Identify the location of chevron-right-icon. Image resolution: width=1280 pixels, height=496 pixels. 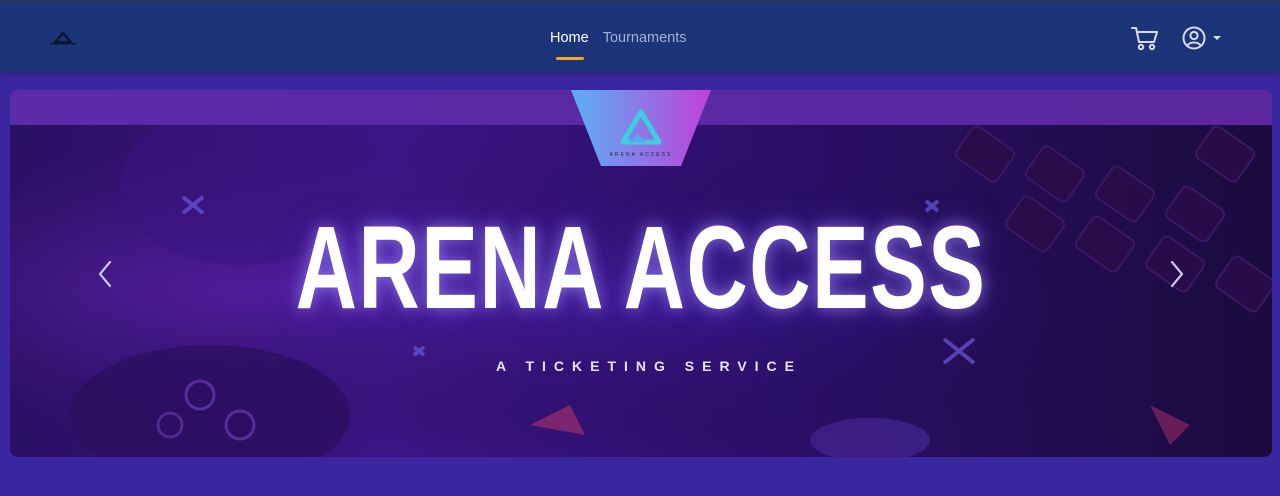
(1176, 274).